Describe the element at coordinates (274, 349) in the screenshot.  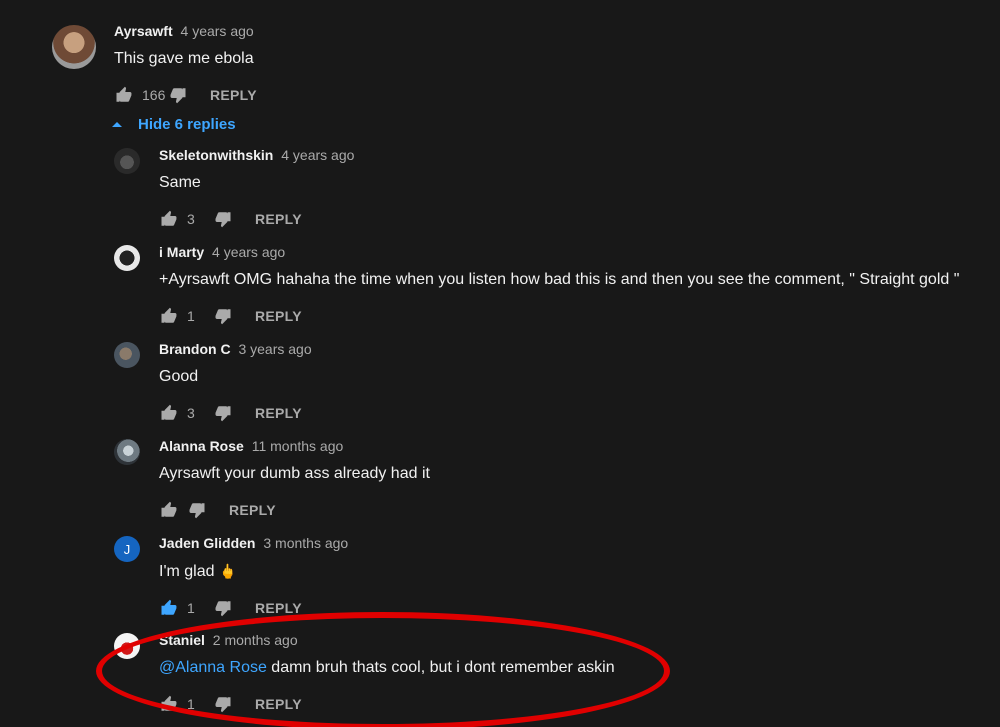
I see `timestamp: 3 years ago` at that location.